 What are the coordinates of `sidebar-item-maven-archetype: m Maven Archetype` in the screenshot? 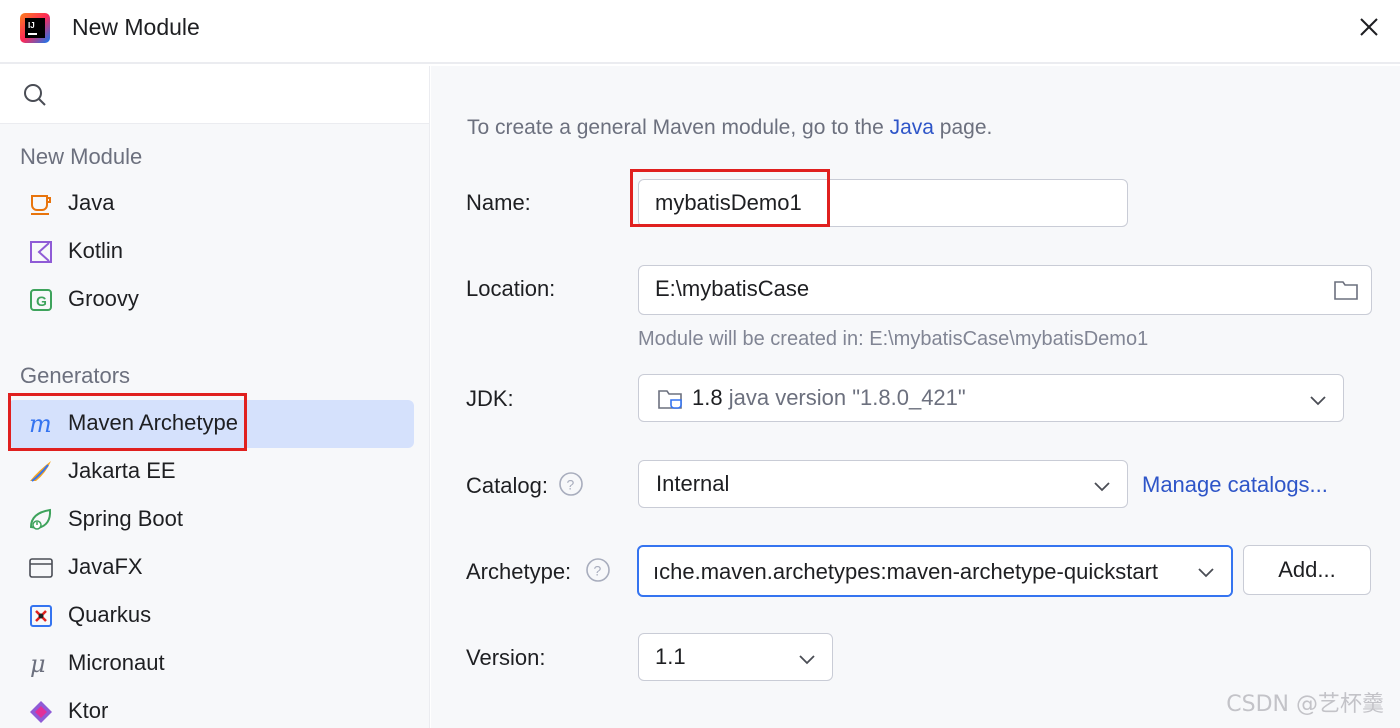 It's located at (211, 424).